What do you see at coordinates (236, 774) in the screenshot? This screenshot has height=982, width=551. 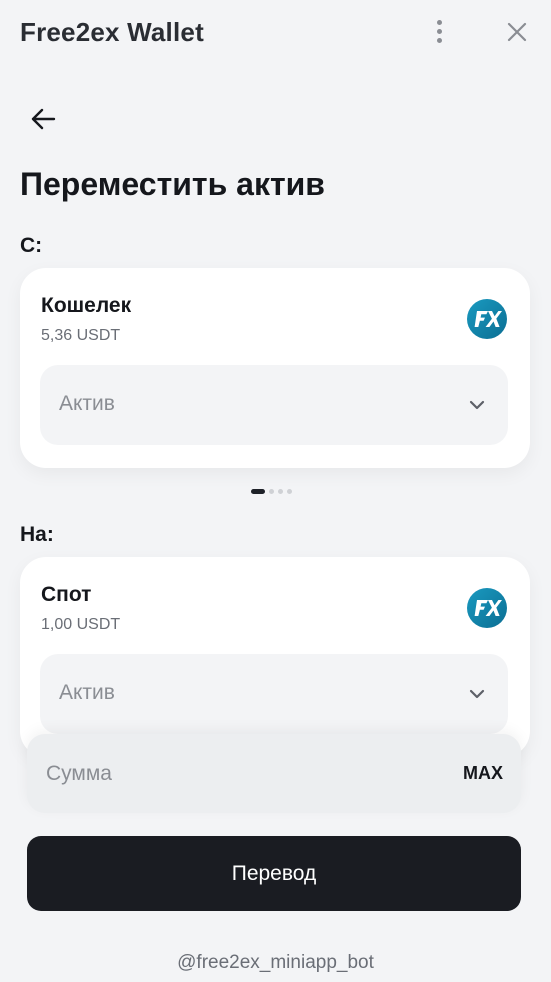 I see `amount-input` at bounding box center [236, 774].